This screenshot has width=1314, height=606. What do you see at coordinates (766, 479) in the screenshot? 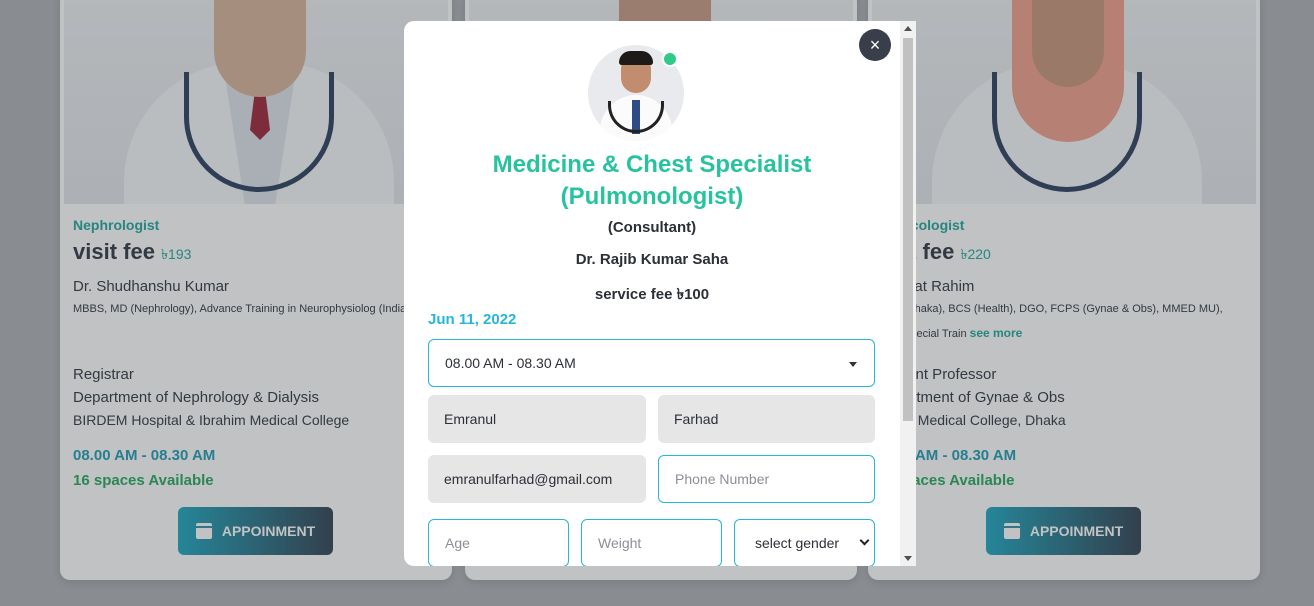
I see `phone-field: Phone Number` at bounding box center [766, 479].